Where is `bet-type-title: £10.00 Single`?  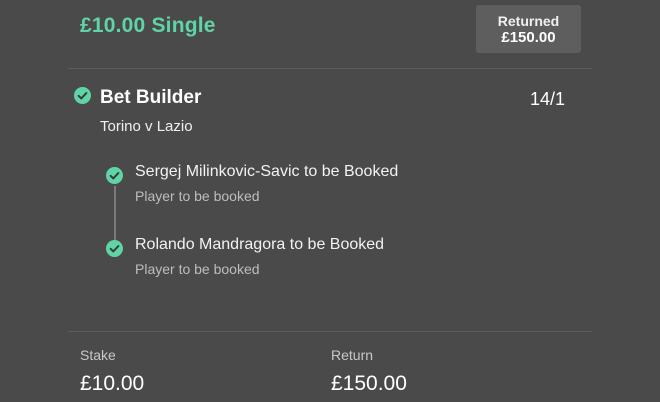
bet-type-title: £10.00 Single is located at coordinates (148, 25).